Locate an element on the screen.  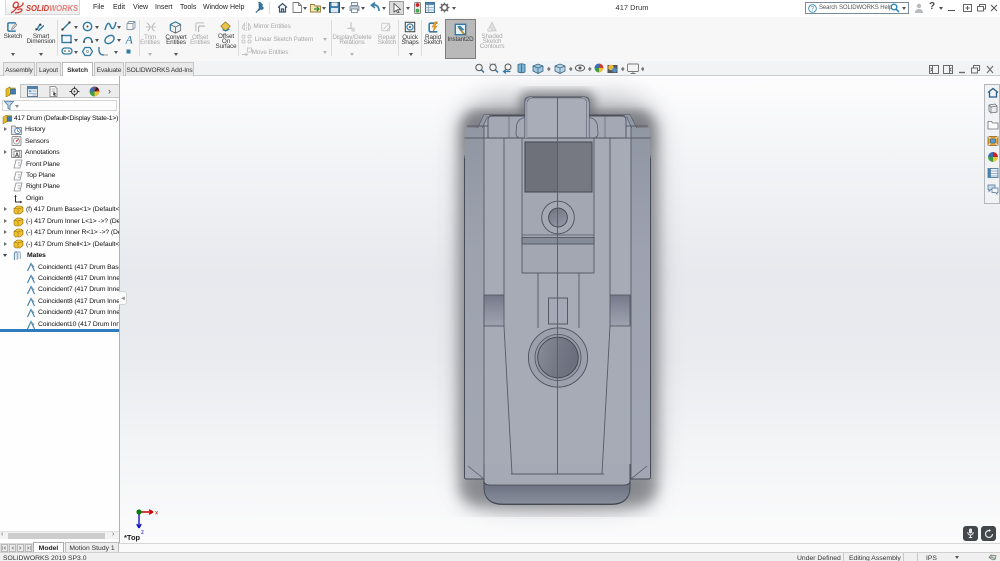
svg-text: *Top is located at coordinates (132, 537).